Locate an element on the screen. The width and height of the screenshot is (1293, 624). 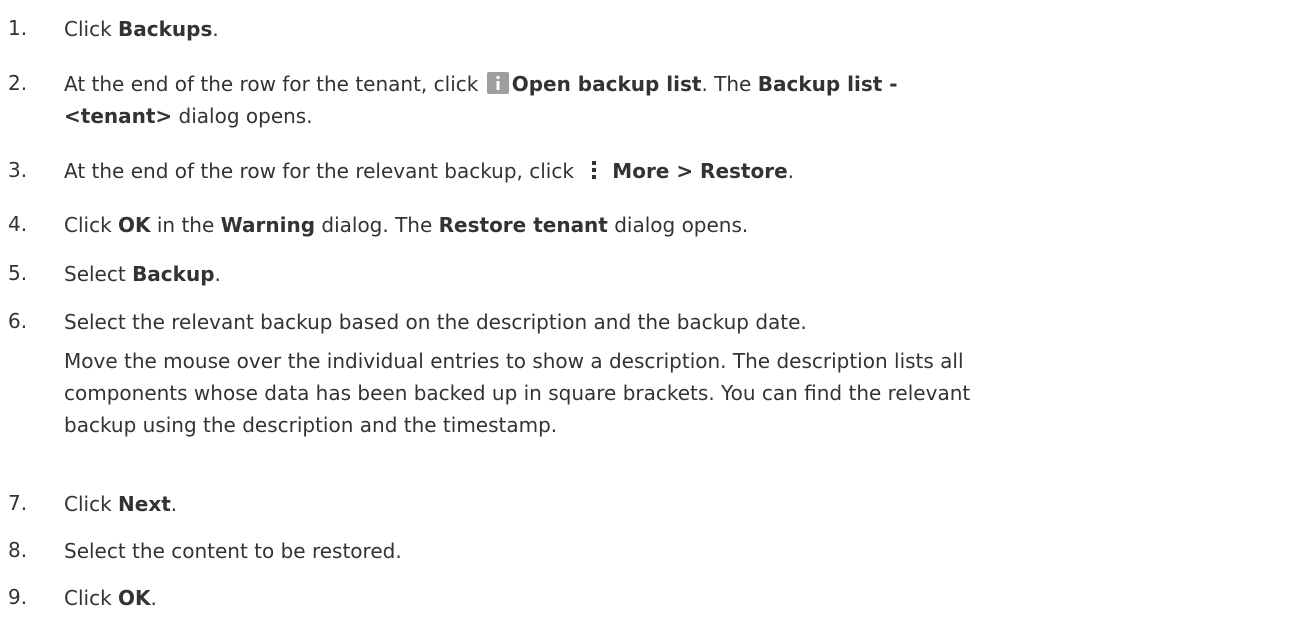
step-number: 5. is located at coordinates (18, 273).